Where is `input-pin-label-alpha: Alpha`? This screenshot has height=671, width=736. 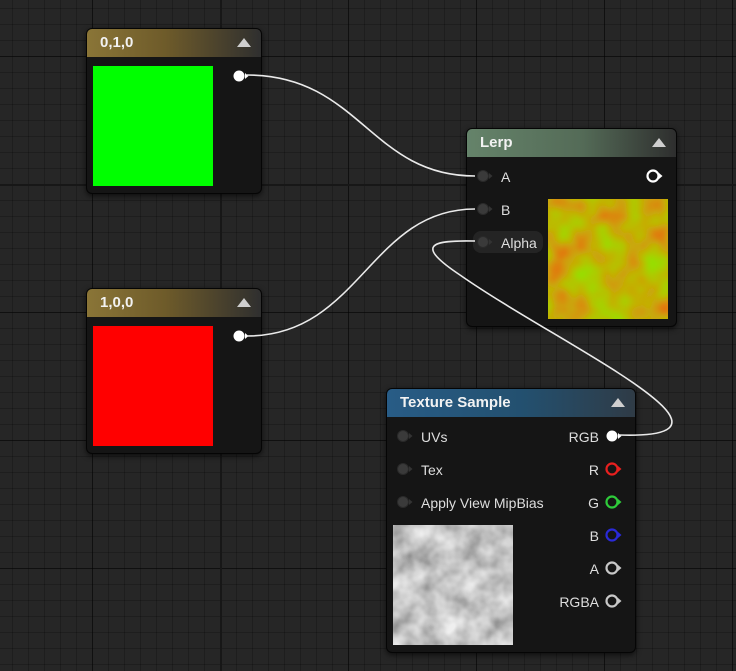
input-pin-label-alpha: Alpha is located at coordinates (519, 243).